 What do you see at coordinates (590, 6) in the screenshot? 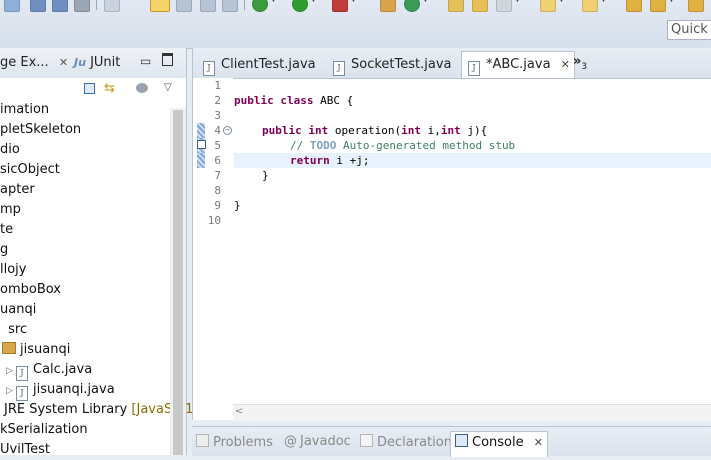
I see `previous-annotation-icon` at bounding box center [590, 6].